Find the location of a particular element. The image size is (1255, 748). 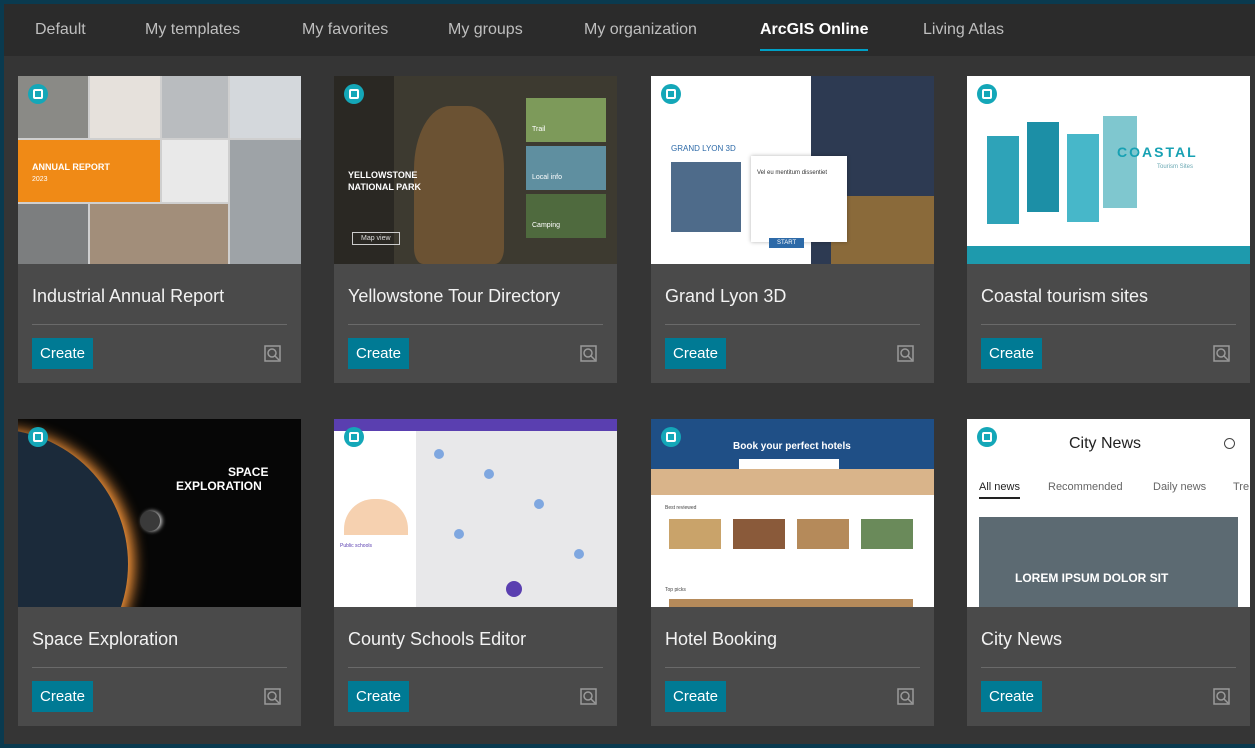

thumb-label: START is located at coordinates (787, 243).